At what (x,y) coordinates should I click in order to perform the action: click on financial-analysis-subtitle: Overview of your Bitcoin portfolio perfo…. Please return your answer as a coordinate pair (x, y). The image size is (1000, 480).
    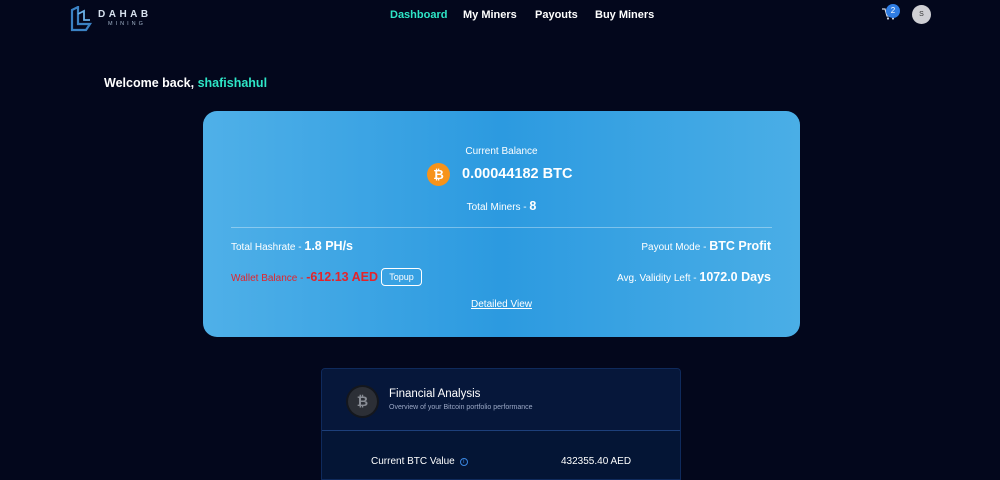
    Looking at the image, I should click on (461, 407).